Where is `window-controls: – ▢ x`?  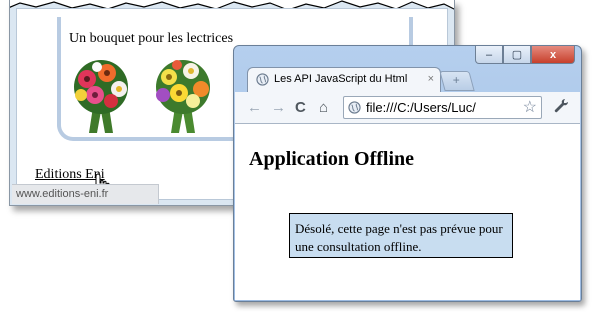 window-controls: – ▢ x is located at coordinates (525, 55).